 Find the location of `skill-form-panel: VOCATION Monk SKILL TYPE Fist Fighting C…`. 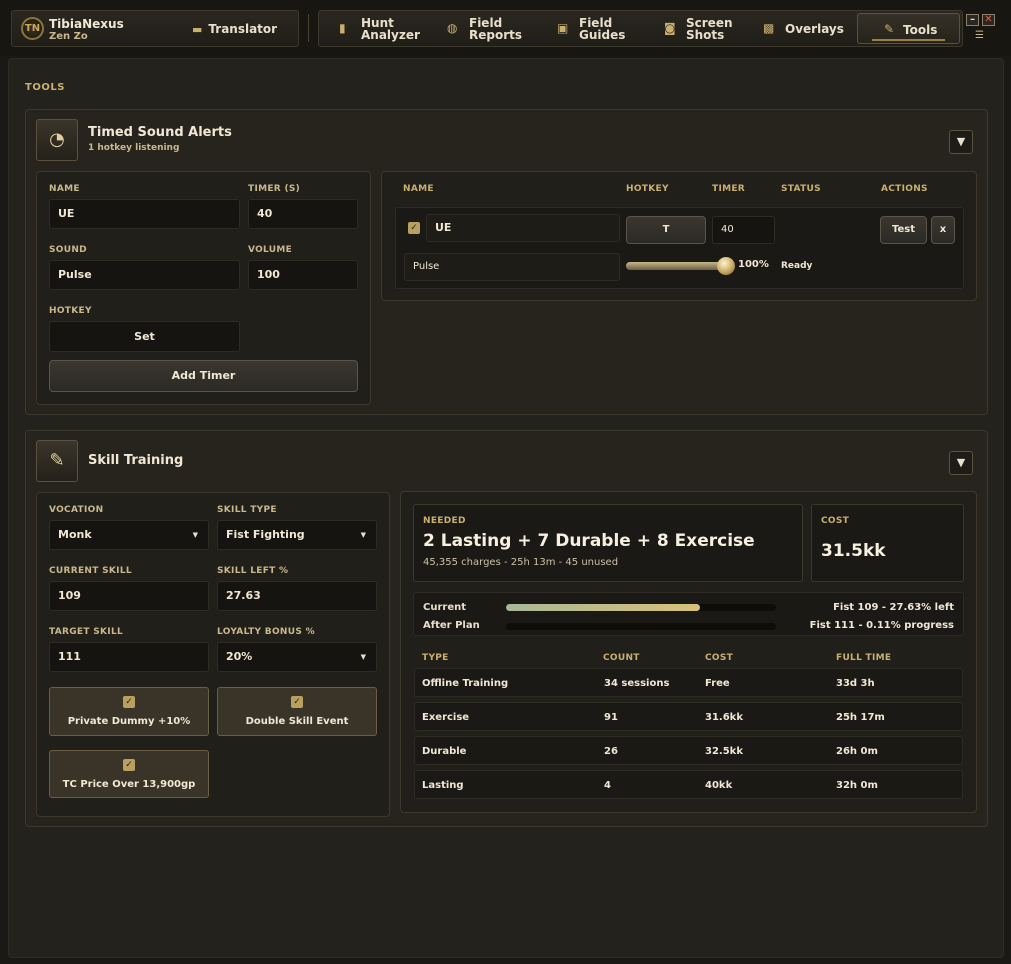

skill-form-panel: VOCATION Monk SKILL TYPE Fist Fighting C… is located at coordinates (213, 654).